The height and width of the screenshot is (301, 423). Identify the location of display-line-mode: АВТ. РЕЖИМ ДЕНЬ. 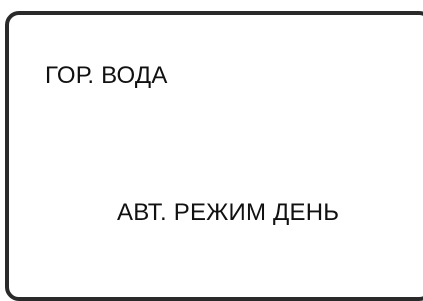
(228, 212).